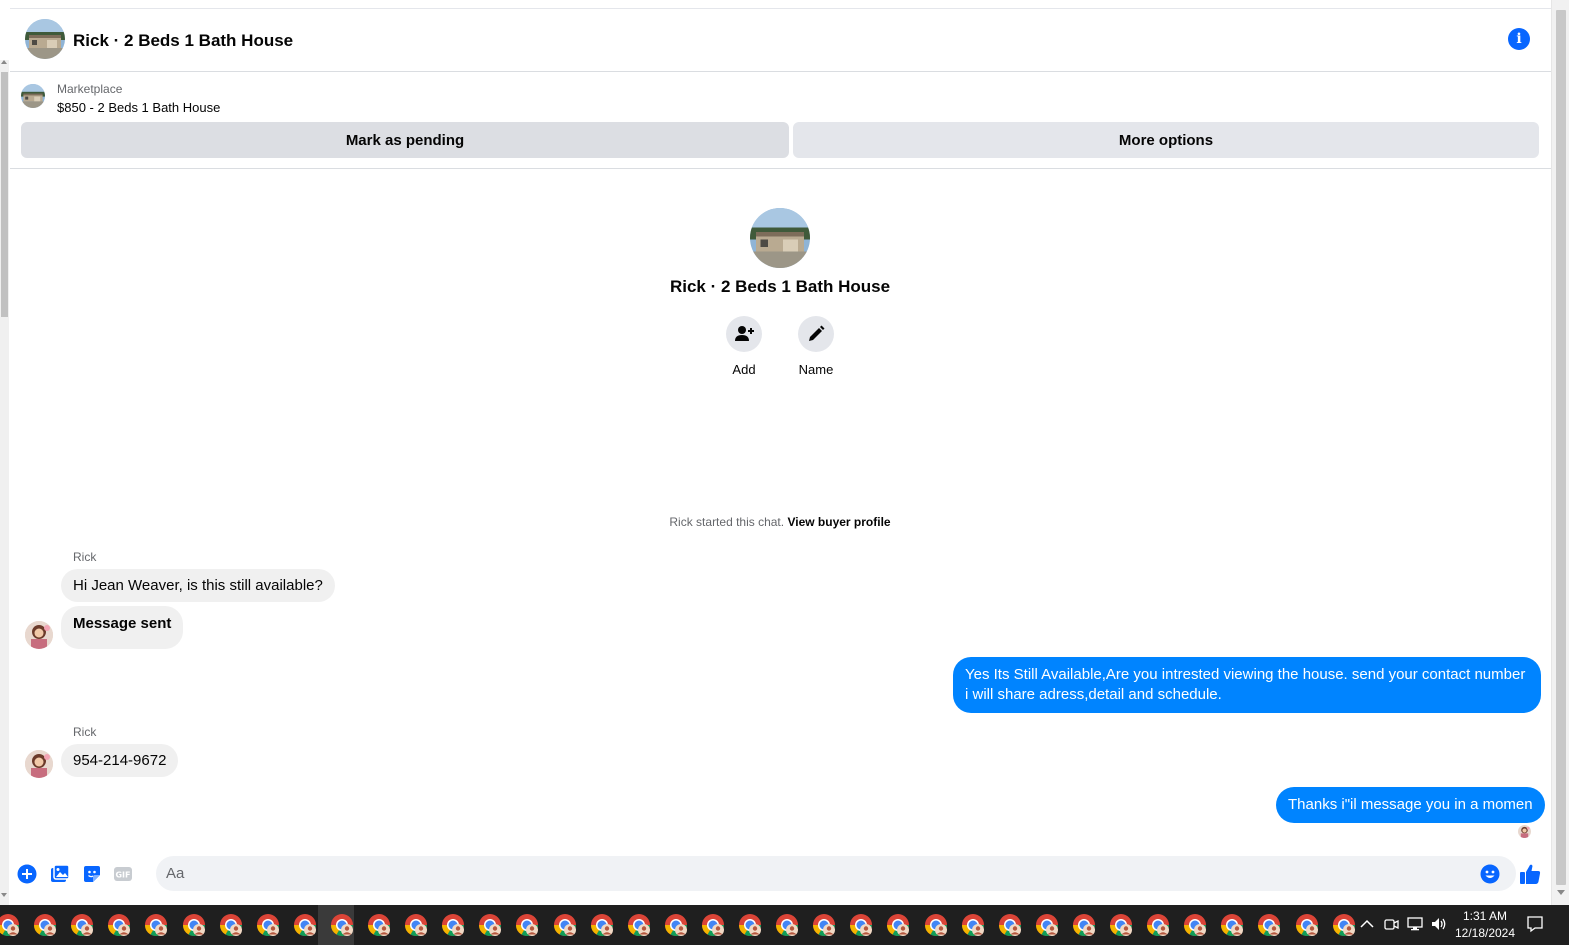  What do you see at coordinates (1410, 805) in the screenshot?
I see `outgoing-message: Thanks i"il message you in a momen` at bounding box center [1410, 805].